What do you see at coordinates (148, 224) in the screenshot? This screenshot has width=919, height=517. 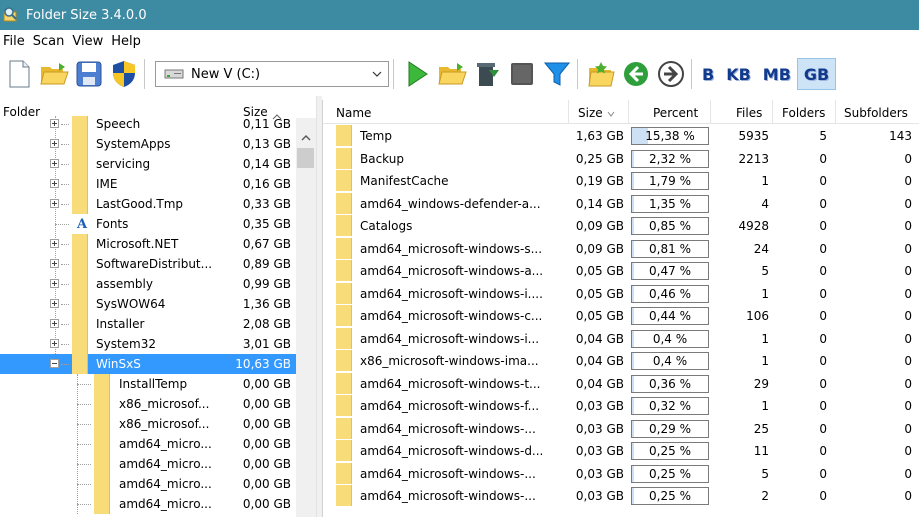 I see `tree-item: A Fonts 0,35 GB` at bounding box center [148, 224].